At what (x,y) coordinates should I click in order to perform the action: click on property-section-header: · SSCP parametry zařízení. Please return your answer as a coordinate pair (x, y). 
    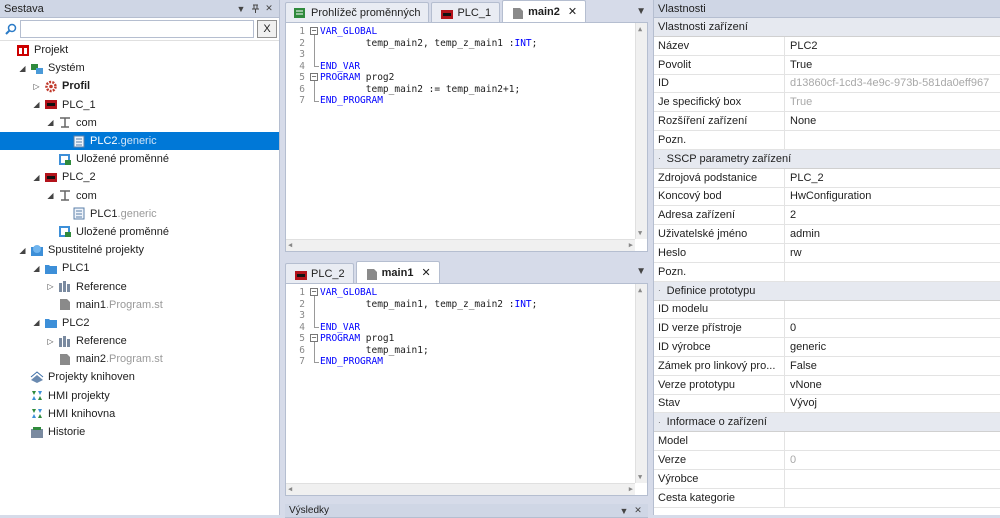
    Looking at the image, I should click on (827, 159).